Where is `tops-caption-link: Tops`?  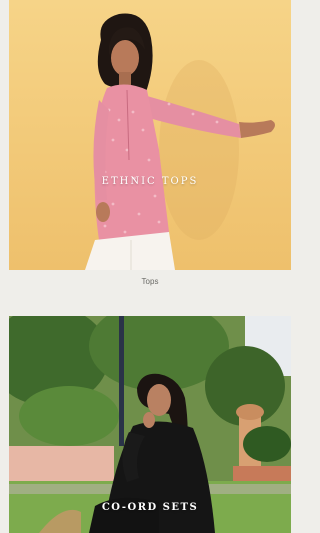 tops-caption-link: Tops is located at coordinates (150, 281).